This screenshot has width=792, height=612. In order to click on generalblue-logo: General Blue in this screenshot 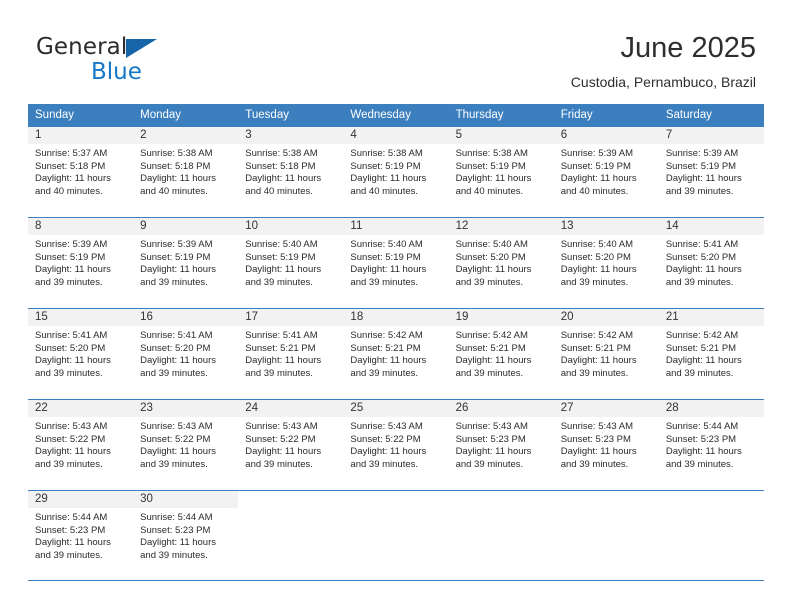, I will do `click(136, 60)`.